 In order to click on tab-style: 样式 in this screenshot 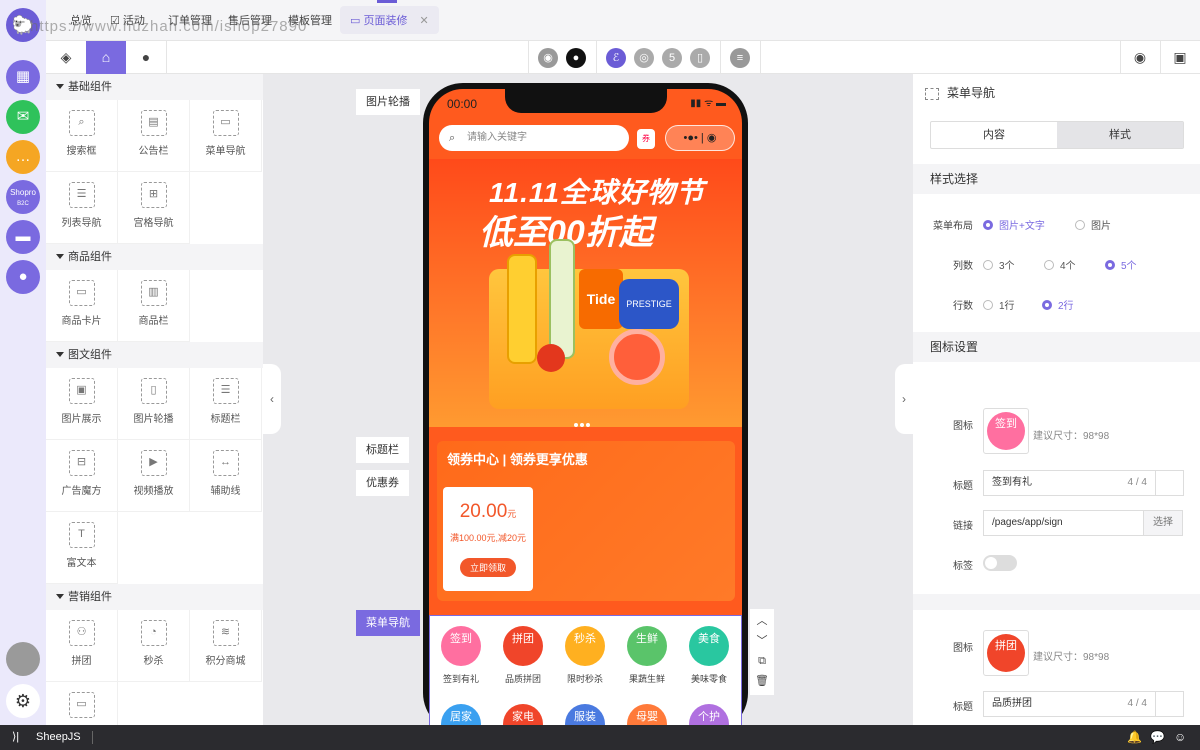, I will do `click(1120, 135)`.